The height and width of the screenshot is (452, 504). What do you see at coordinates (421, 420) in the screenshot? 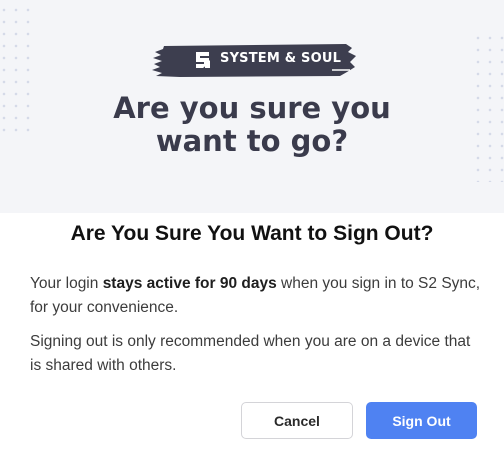
I see `sign-out-button: Sign Out` at bounding box center [421, 420].